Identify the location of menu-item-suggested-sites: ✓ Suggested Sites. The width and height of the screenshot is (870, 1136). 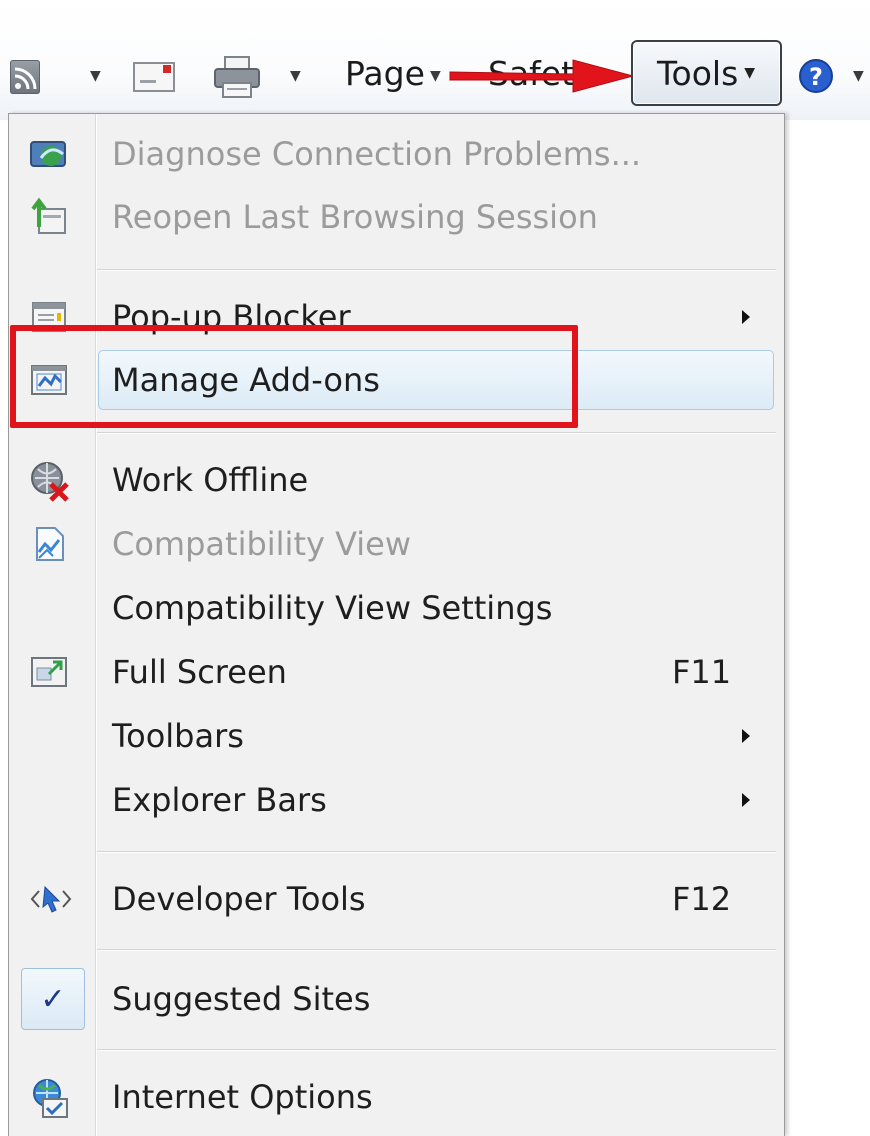
(396, 999).